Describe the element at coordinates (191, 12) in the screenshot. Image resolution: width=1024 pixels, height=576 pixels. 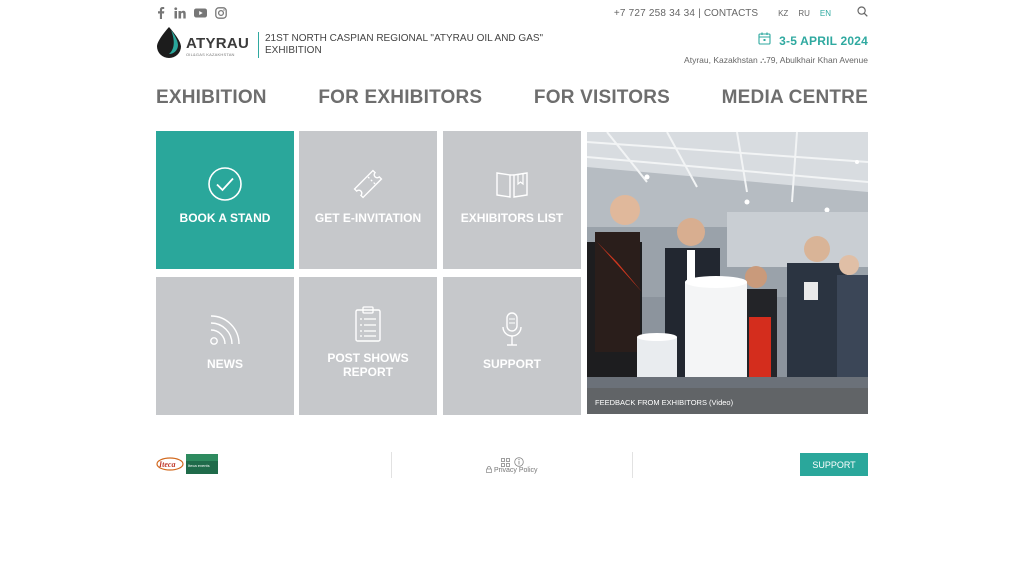
I see `social-links` at that location.